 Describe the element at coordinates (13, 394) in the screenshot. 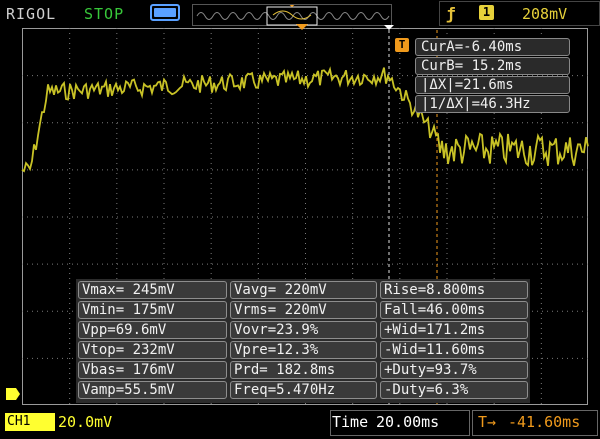

I see `channel1-offset-marker` at that location.